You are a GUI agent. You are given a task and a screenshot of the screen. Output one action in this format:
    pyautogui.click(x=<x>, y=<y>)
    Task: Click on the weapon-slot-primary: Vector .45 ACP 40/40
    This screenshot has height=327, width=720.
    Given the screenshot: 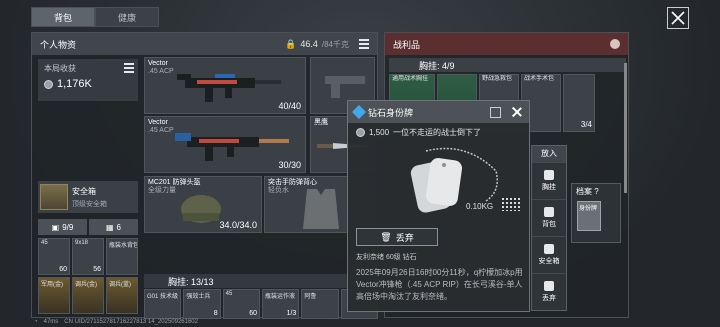 What is the action you would take?
    pyautogui.click(x=225, y=85)
    